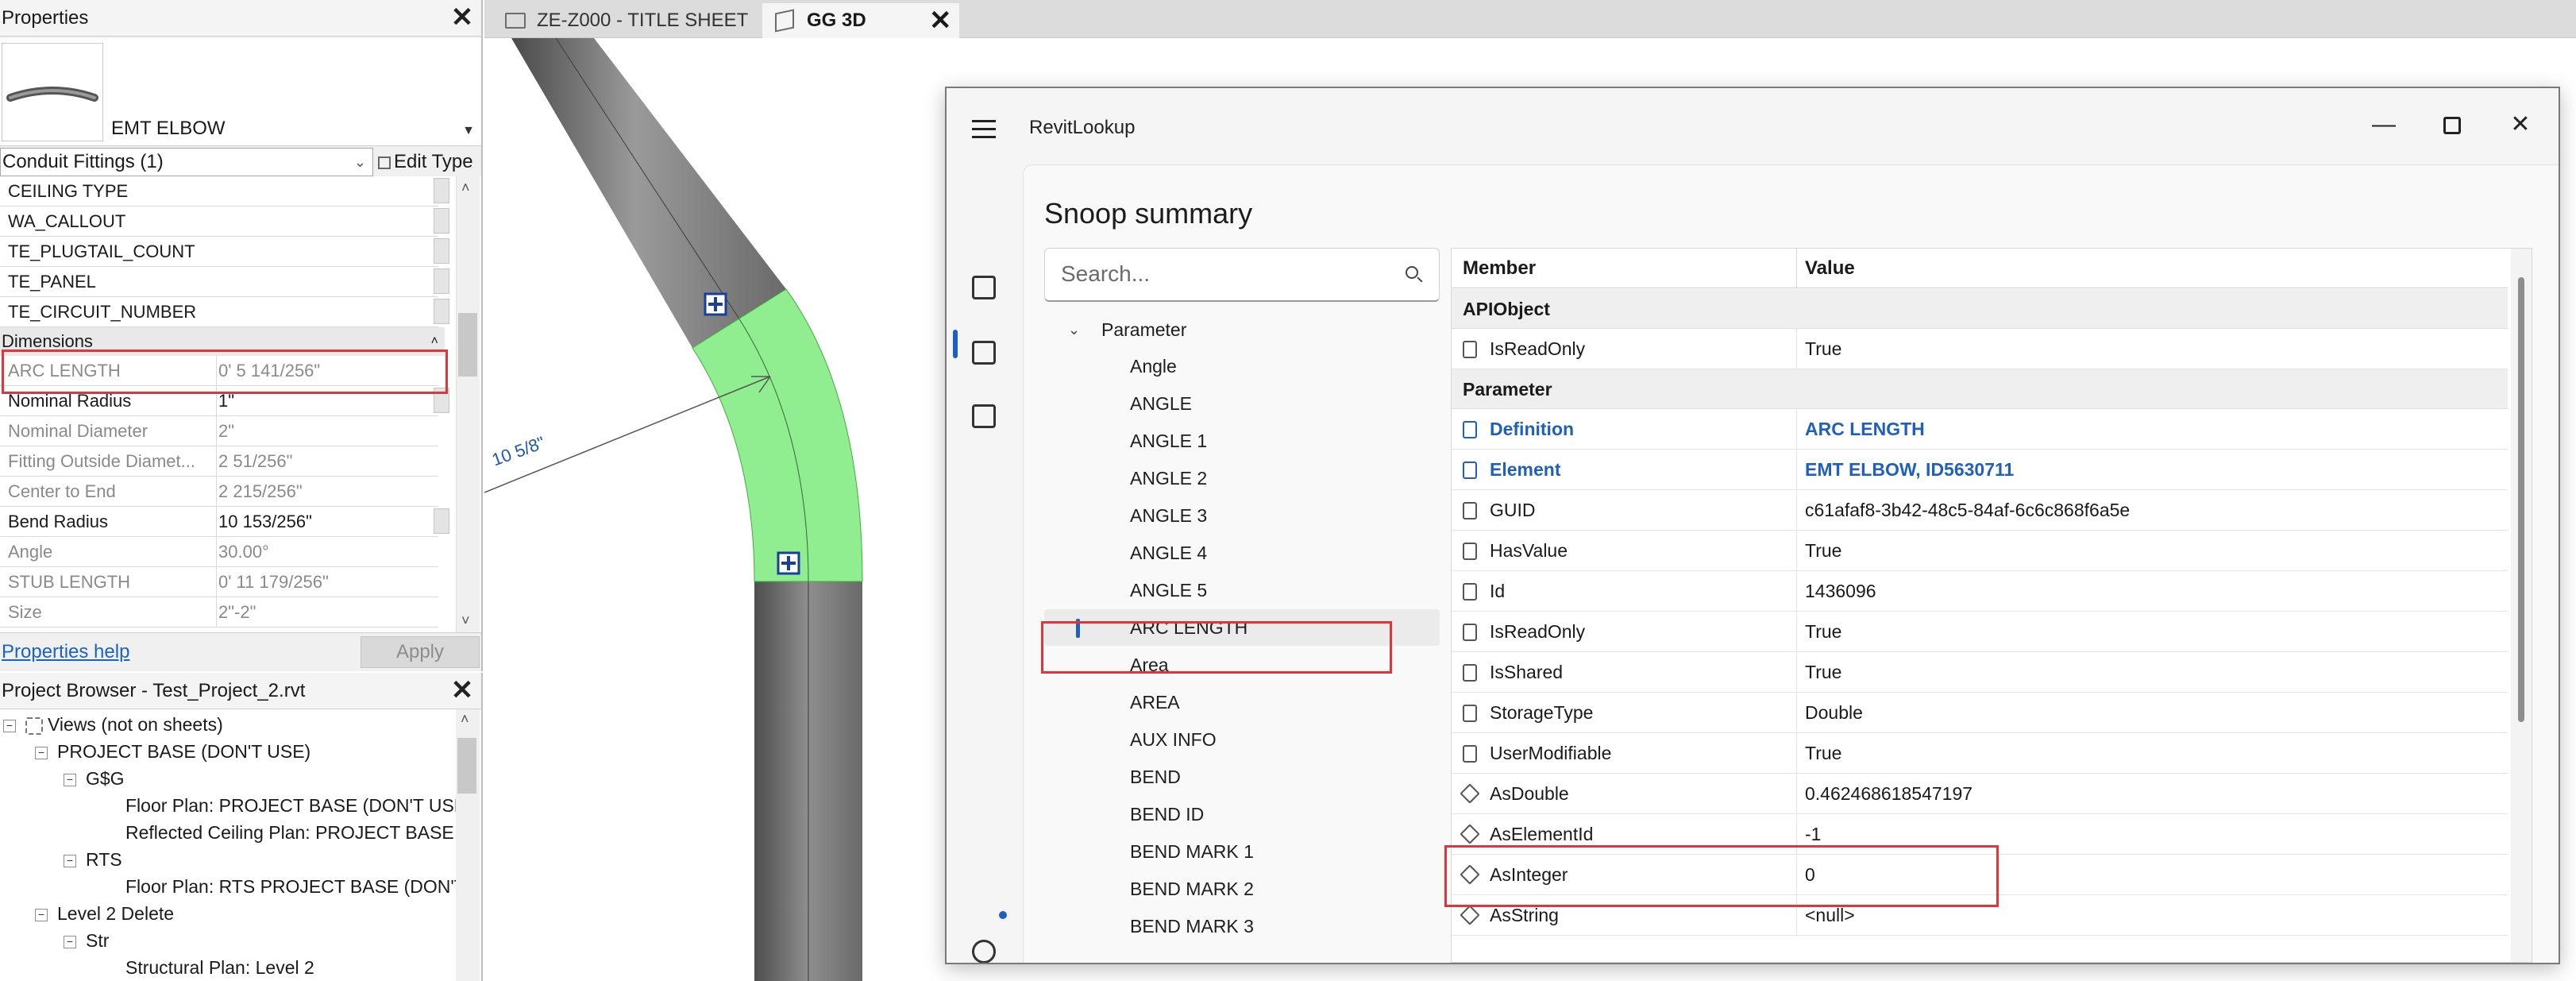 The image size is (2576, 981). I want to click on property-row: TE_PANEL, so click(224, 282).